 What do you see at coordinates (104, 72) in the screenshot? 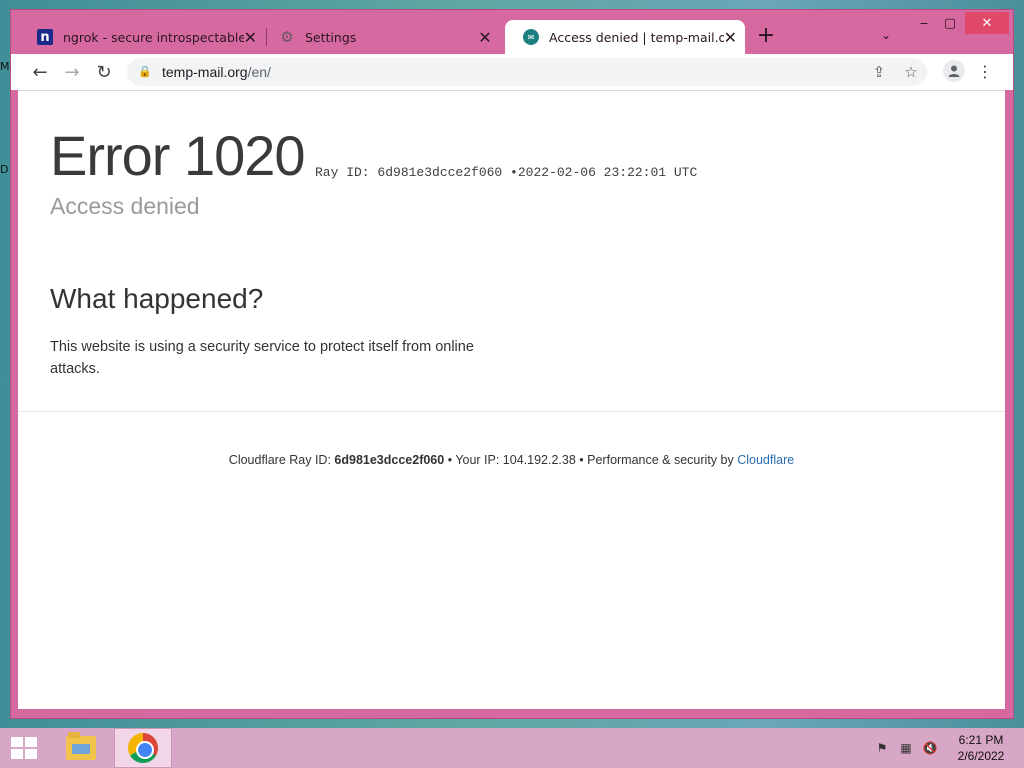
I see `reload-button: ↻` at bounding box center [104, 72].